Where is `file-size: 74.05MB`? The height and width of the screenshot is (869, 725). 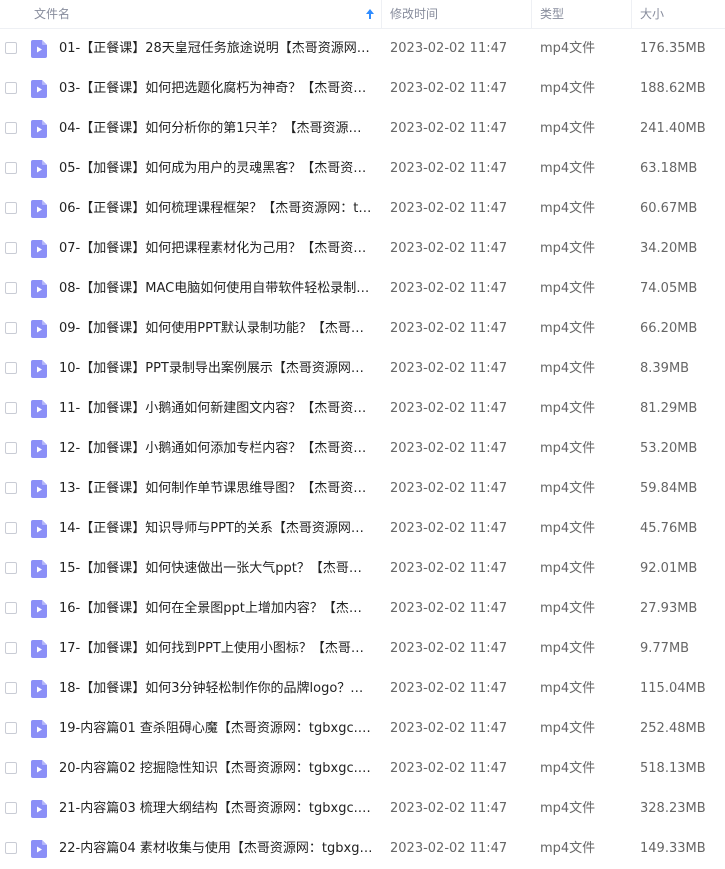
file-size: 74.05MB is located at coordinates (669, 288).